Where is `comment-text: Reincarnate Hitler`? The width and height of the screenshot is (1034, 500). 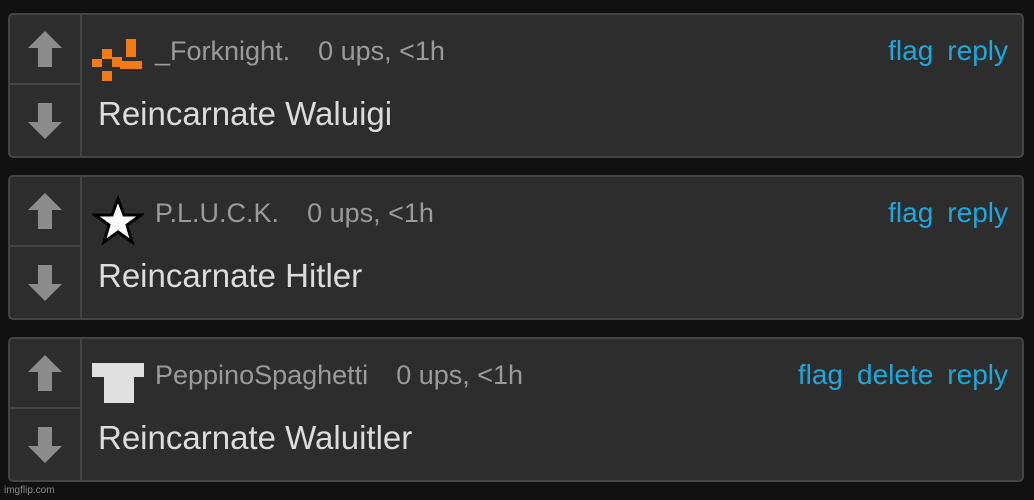
comment-text: Reincarnate Hitler is located at coordinates (230, 275).